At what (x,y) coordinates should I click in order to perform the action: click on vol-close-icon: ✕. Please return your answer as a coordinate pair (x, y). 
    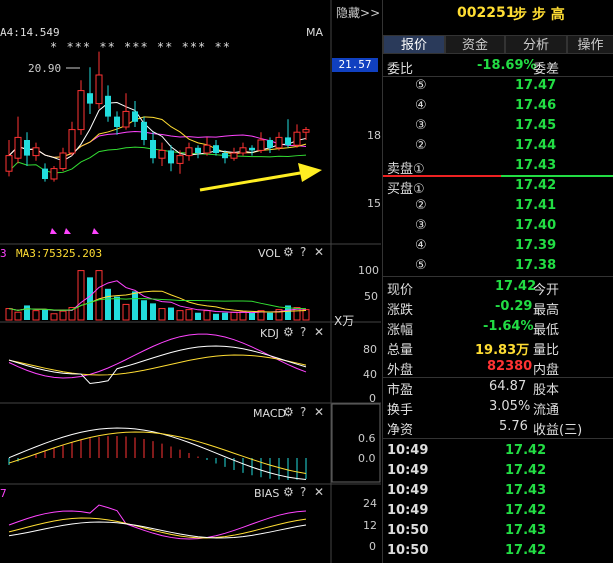
    Looking at the image, I should click on (319, 252).